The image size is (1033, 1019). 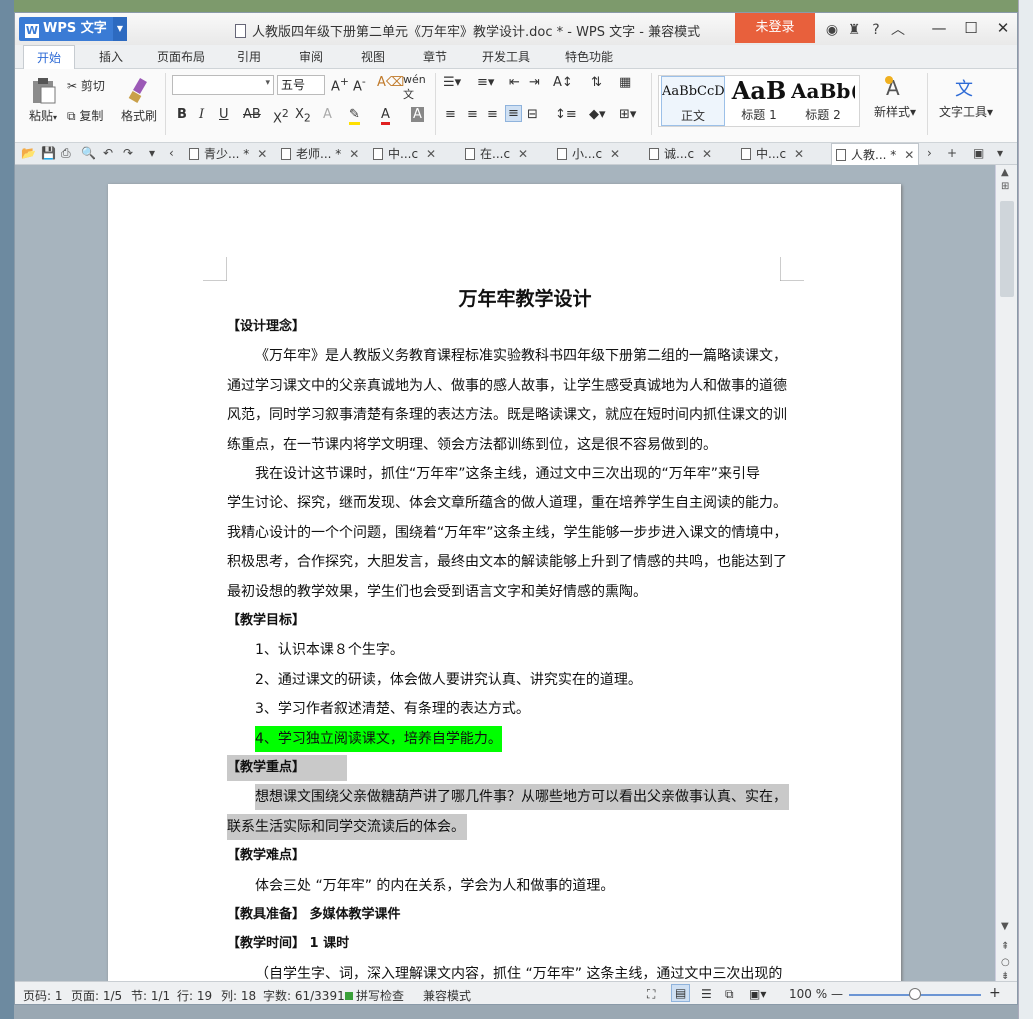 I want to click on increase-indent-icon: ⇥, so click(x=534, y=82).